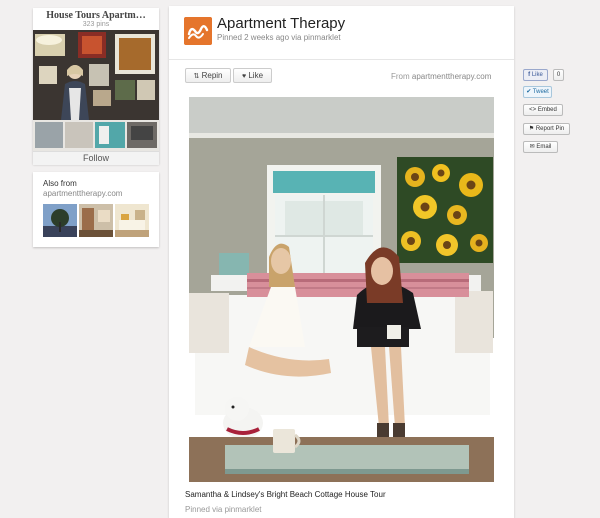 This screenshot has width=600, height=518. I want to click on email-button: ✉ Email, so click(540, 147).